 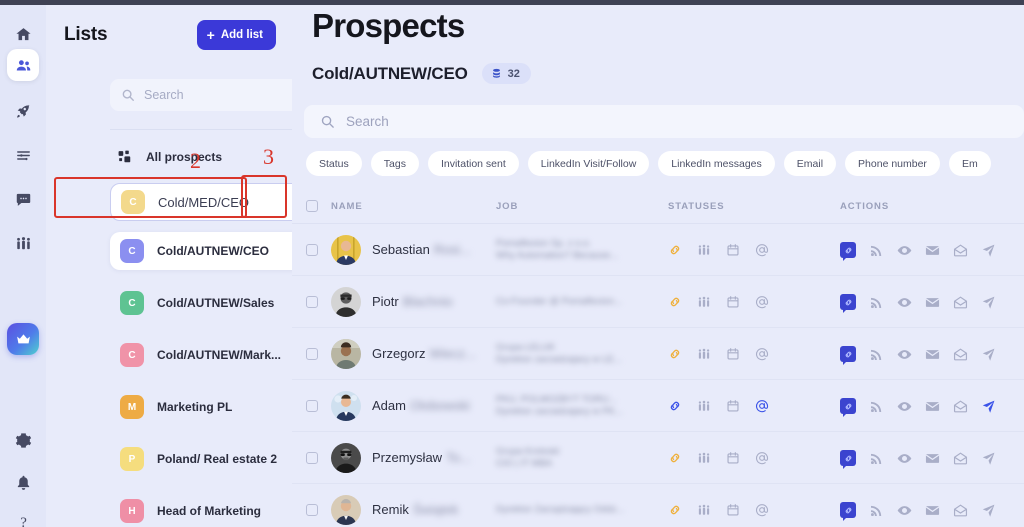 What do you see at coordinates (23, 440) in the screenshot?
I see `gear-icon` at bounding box center [23, 440].